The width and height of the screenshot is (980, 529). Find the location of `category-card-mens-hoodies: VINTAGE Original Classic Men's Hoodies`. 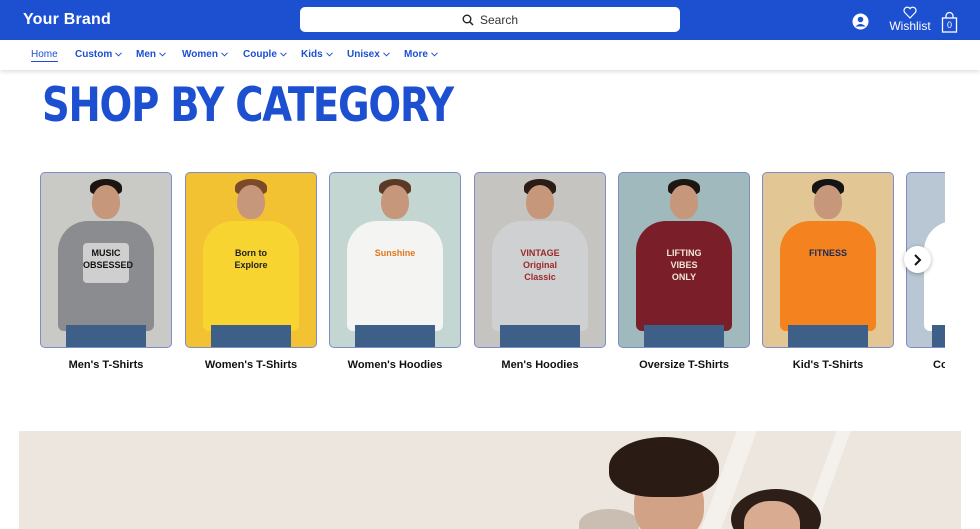

category-card-mens-hoodies: VINTAGE Original Classic Men's Hoodies is located at coordinates (540, 271).